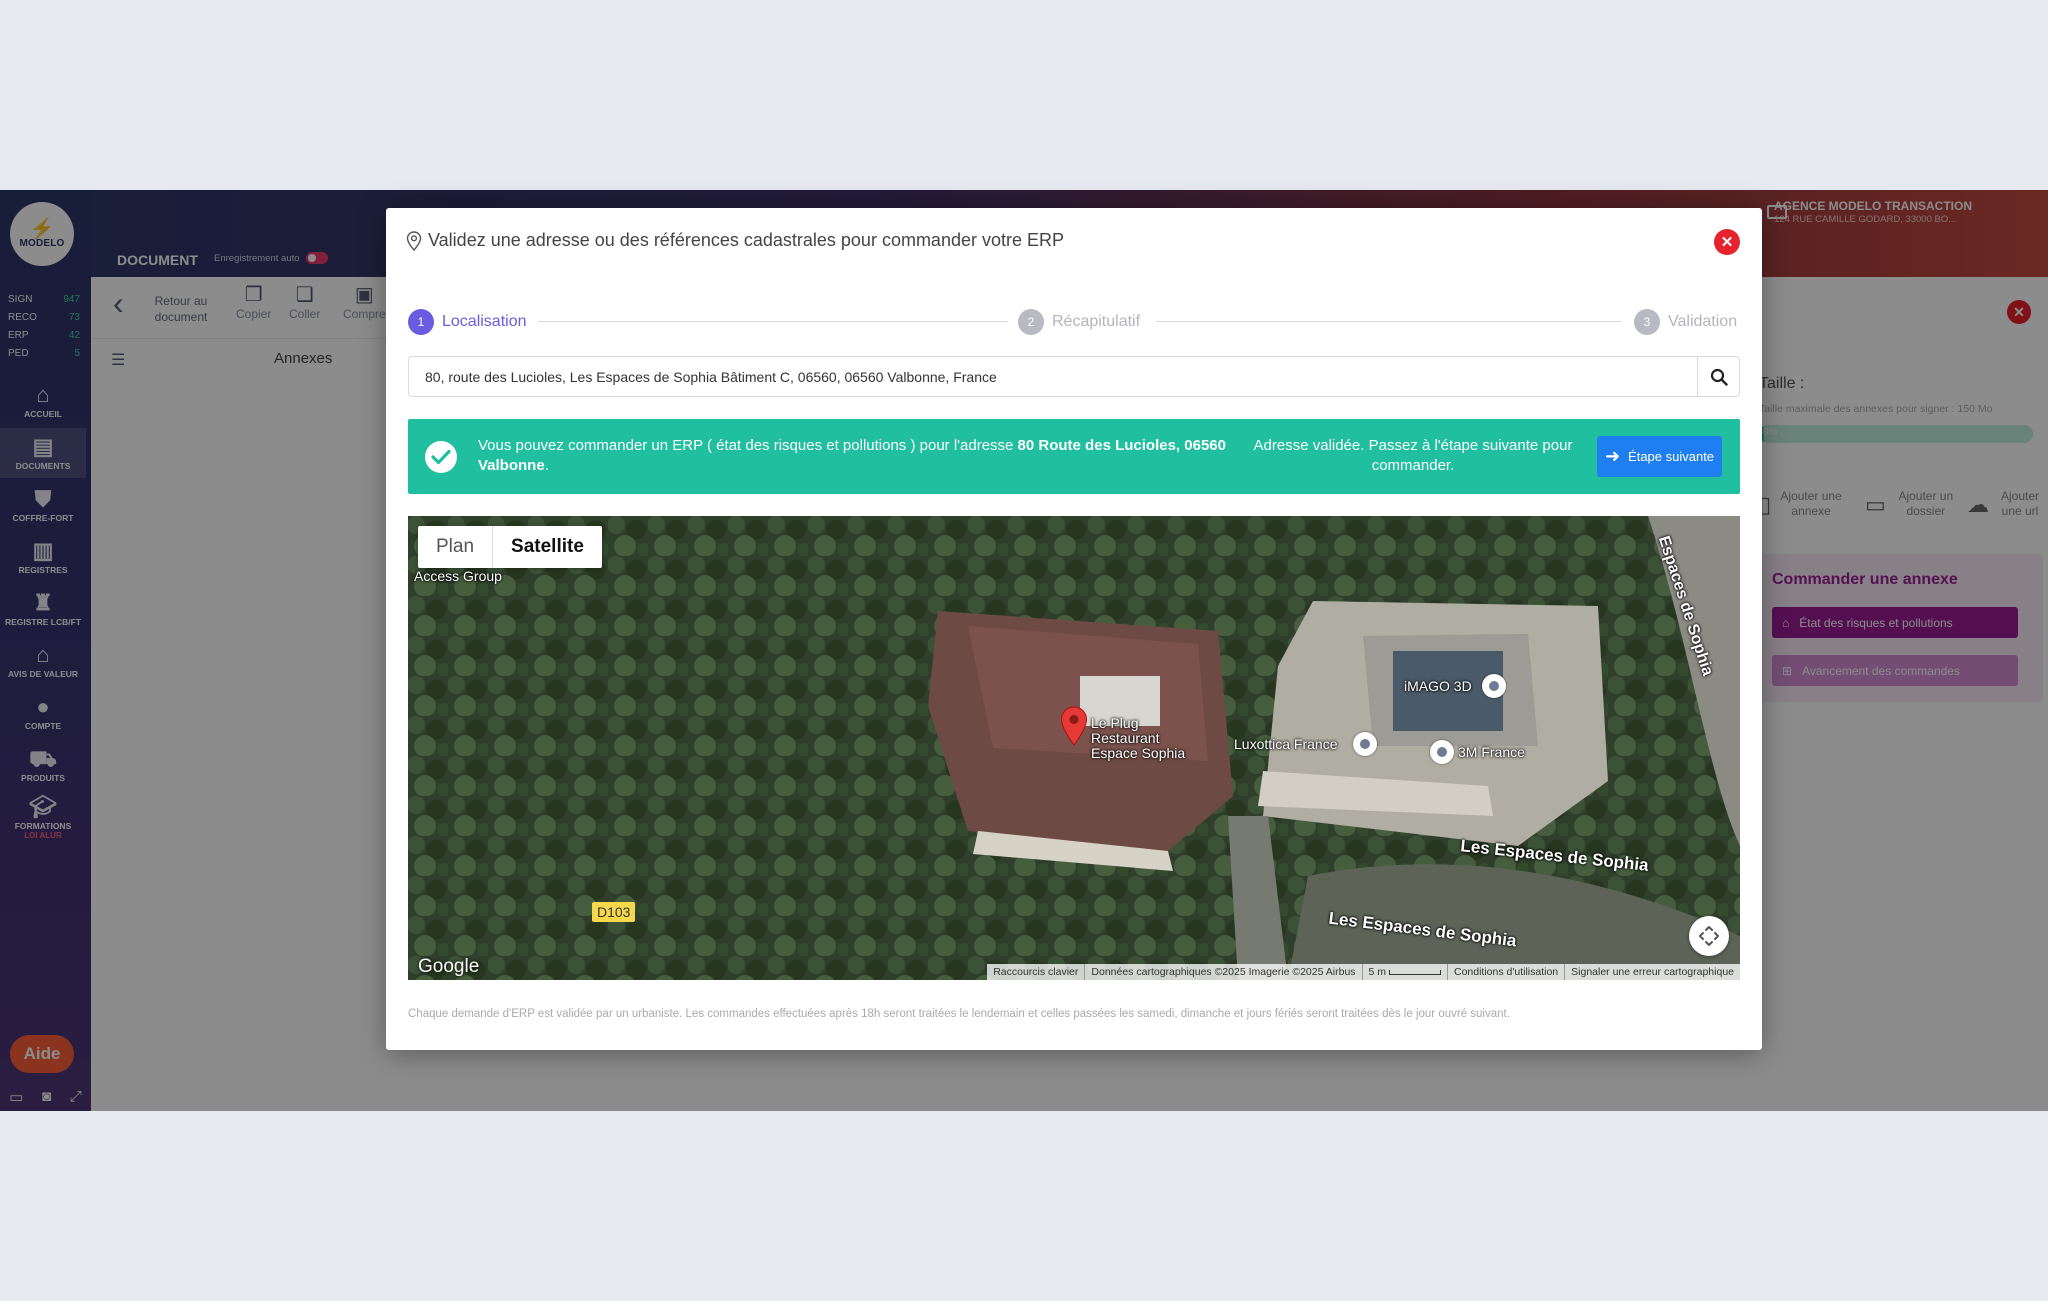 The image size is (2048, 1301). What do you see at coordinates (614, 912) in the screenshot?
I see `road-badge-d103: D103` at bounding box center [614, 912].